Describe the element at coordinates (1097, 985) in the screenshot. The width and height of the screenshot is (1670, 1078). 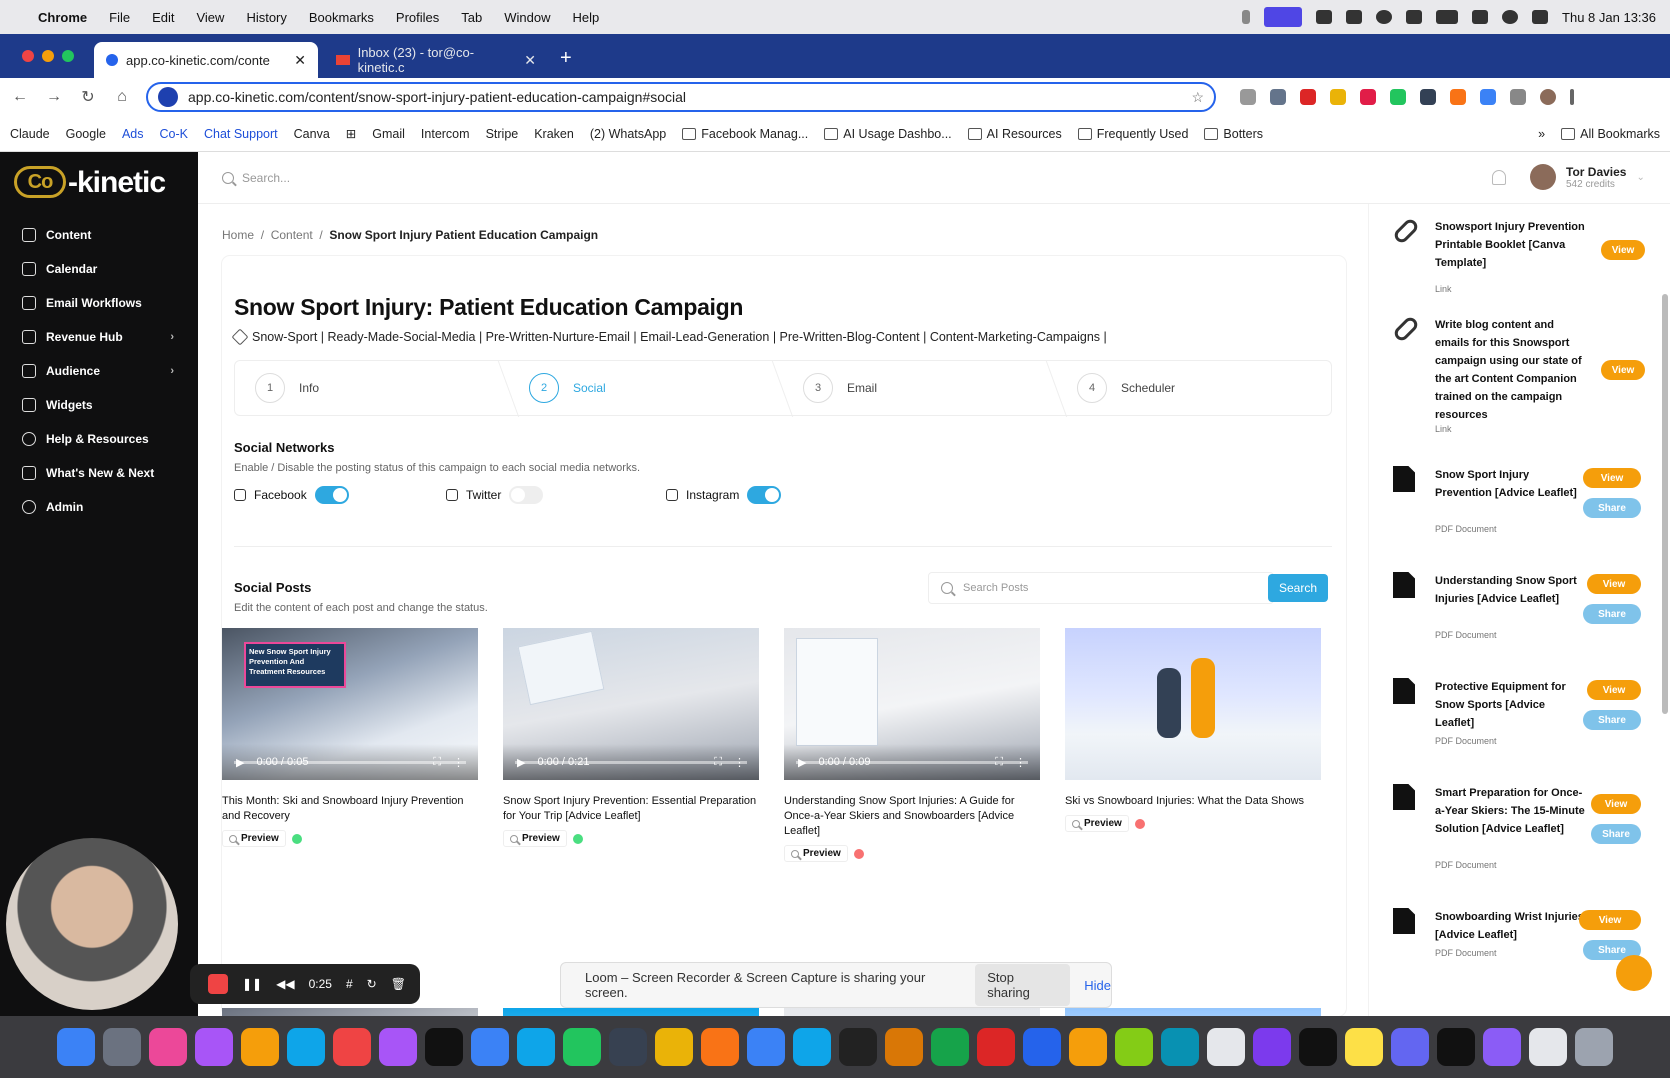
I see `hide-notice-button: Hide` at that location.